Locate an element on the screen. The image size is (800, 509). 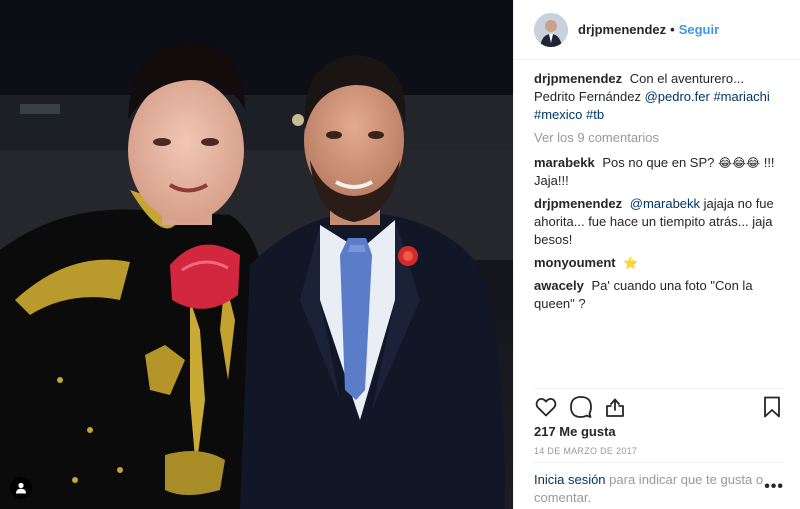
share-icon is located at coordinates (615, 407).